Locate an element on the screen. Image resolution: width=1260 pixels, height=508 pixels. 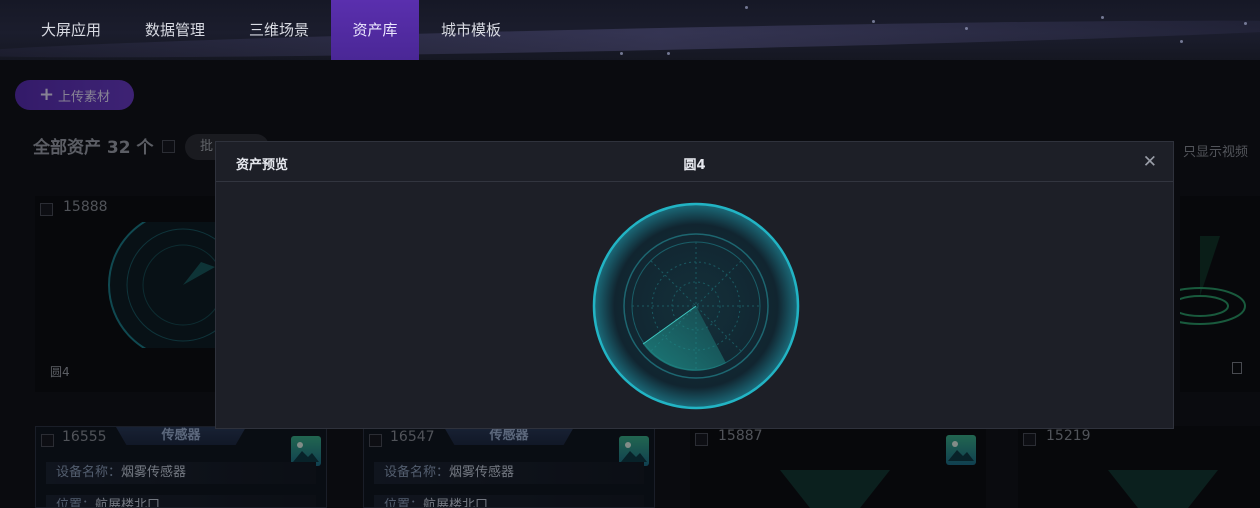
close-icon: ✕ is located at coordinates (1150, 162).